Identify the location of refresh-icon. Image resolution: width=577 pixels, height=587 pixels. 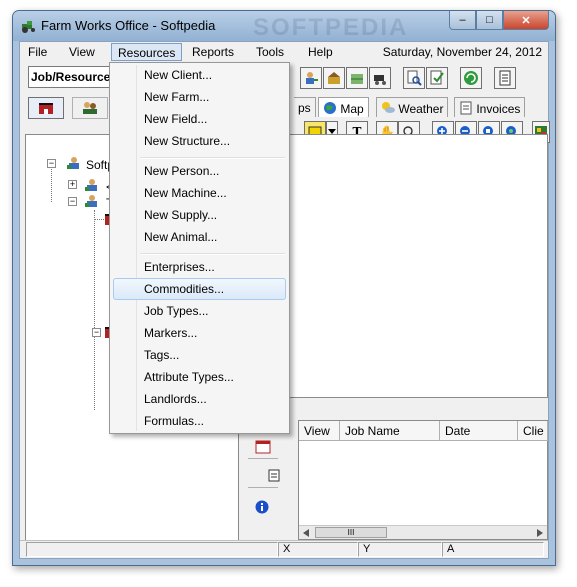
(471, 78).